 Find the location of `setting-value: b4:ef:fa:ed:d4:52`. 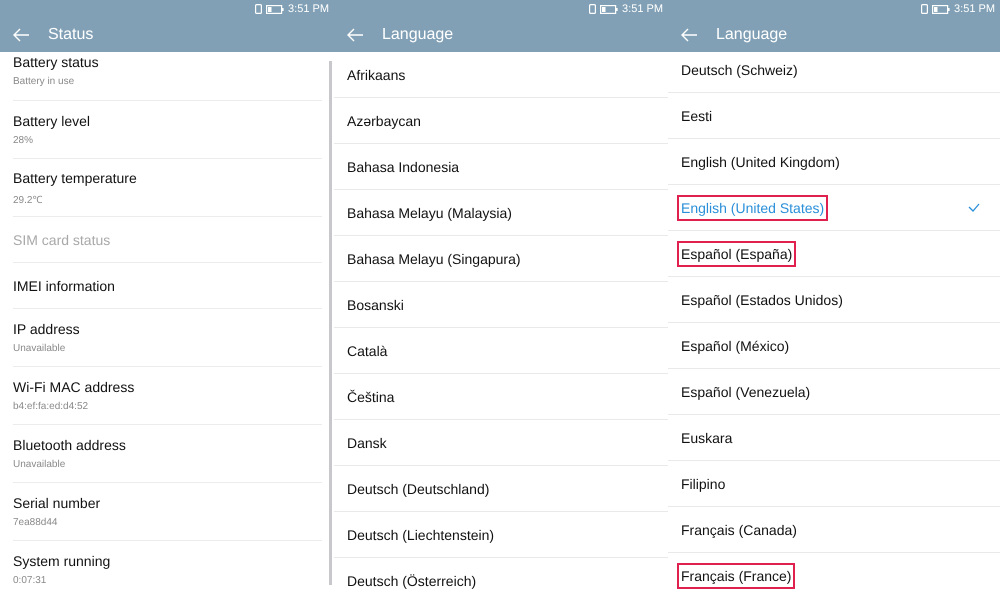

setting-value: b4:ef:fa:ed:d4:52 is located at coordinates (50, 406).